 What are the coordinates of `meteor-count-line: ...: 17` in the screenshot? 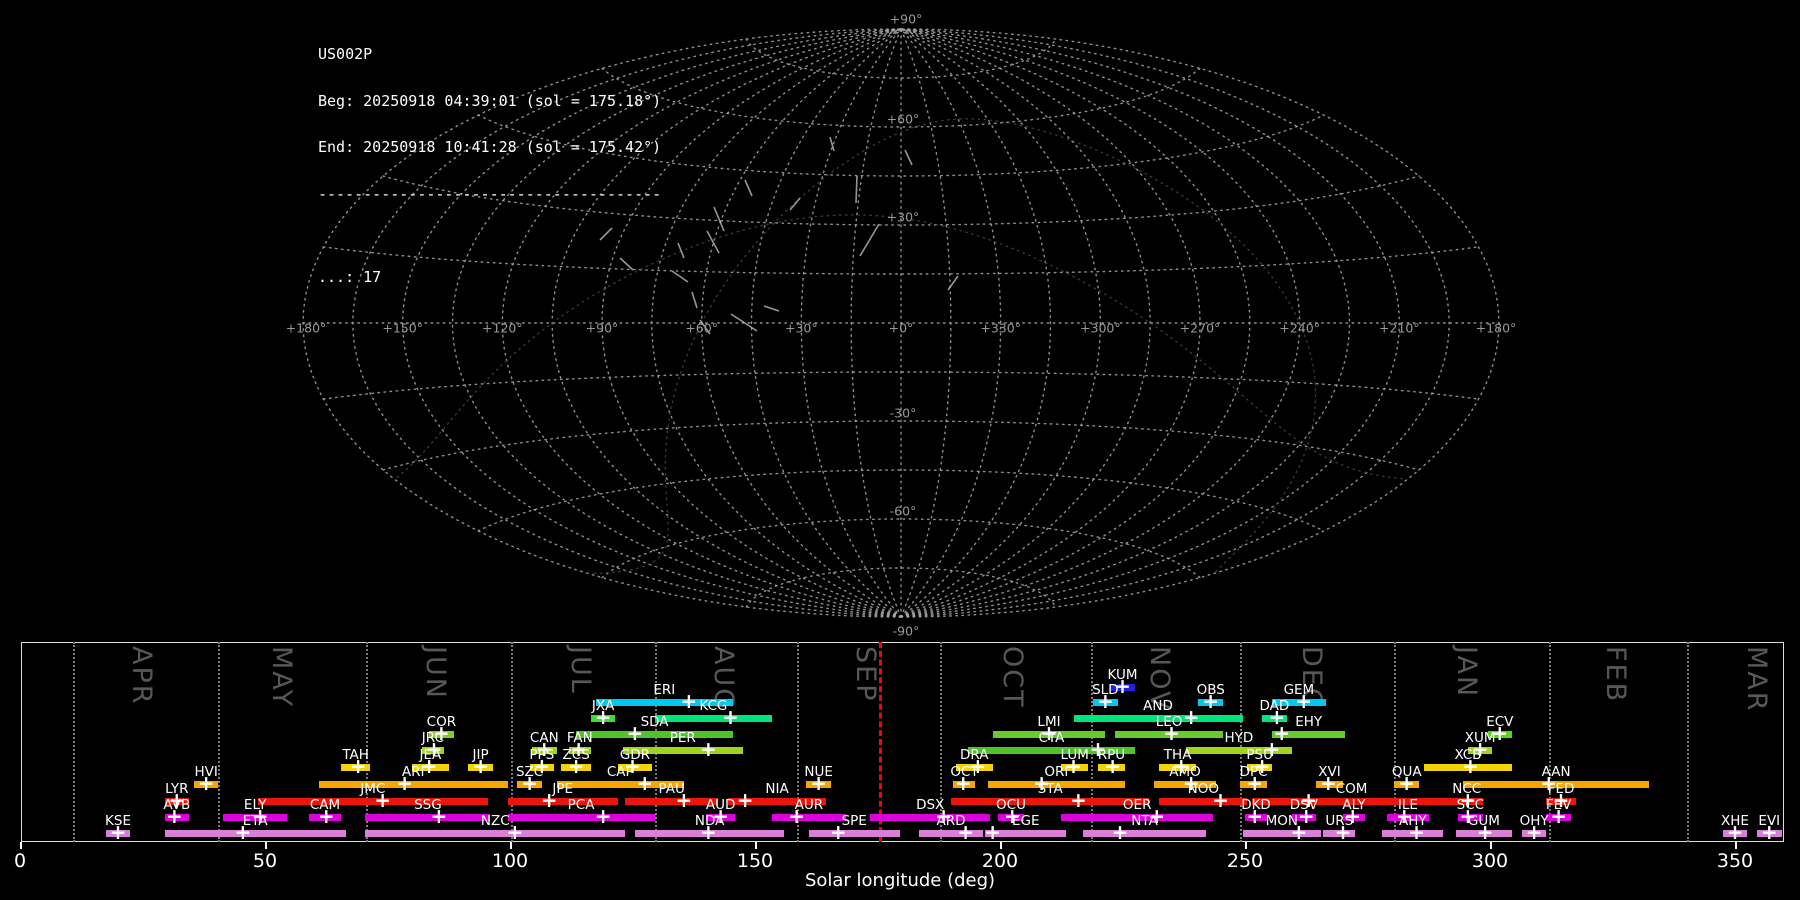 It's located at (350, 277).